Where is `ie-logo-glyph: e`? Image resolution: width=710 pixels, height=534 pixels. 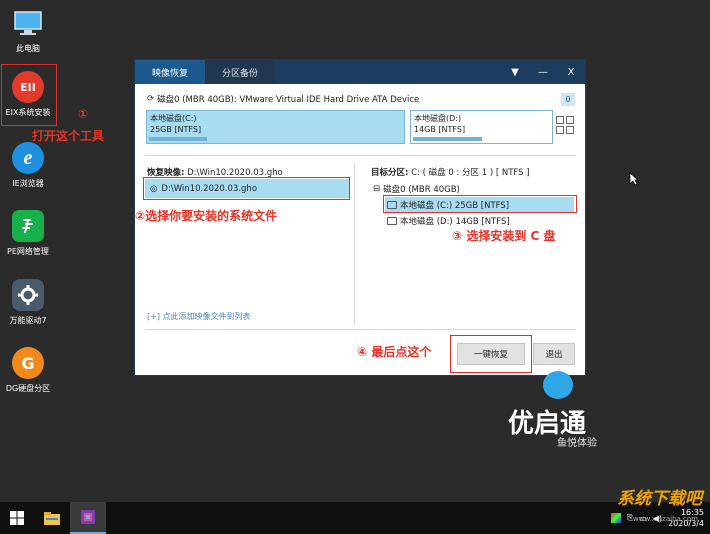 ie-logo-glyph: e is located at coordinates (28, 158).